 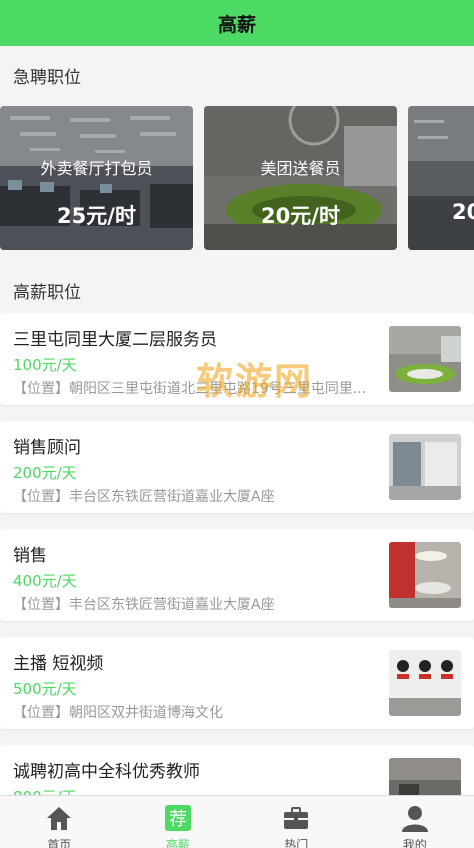 I want to click on tab-high-pay: 荐 高薪, so click(x=178, y=822).